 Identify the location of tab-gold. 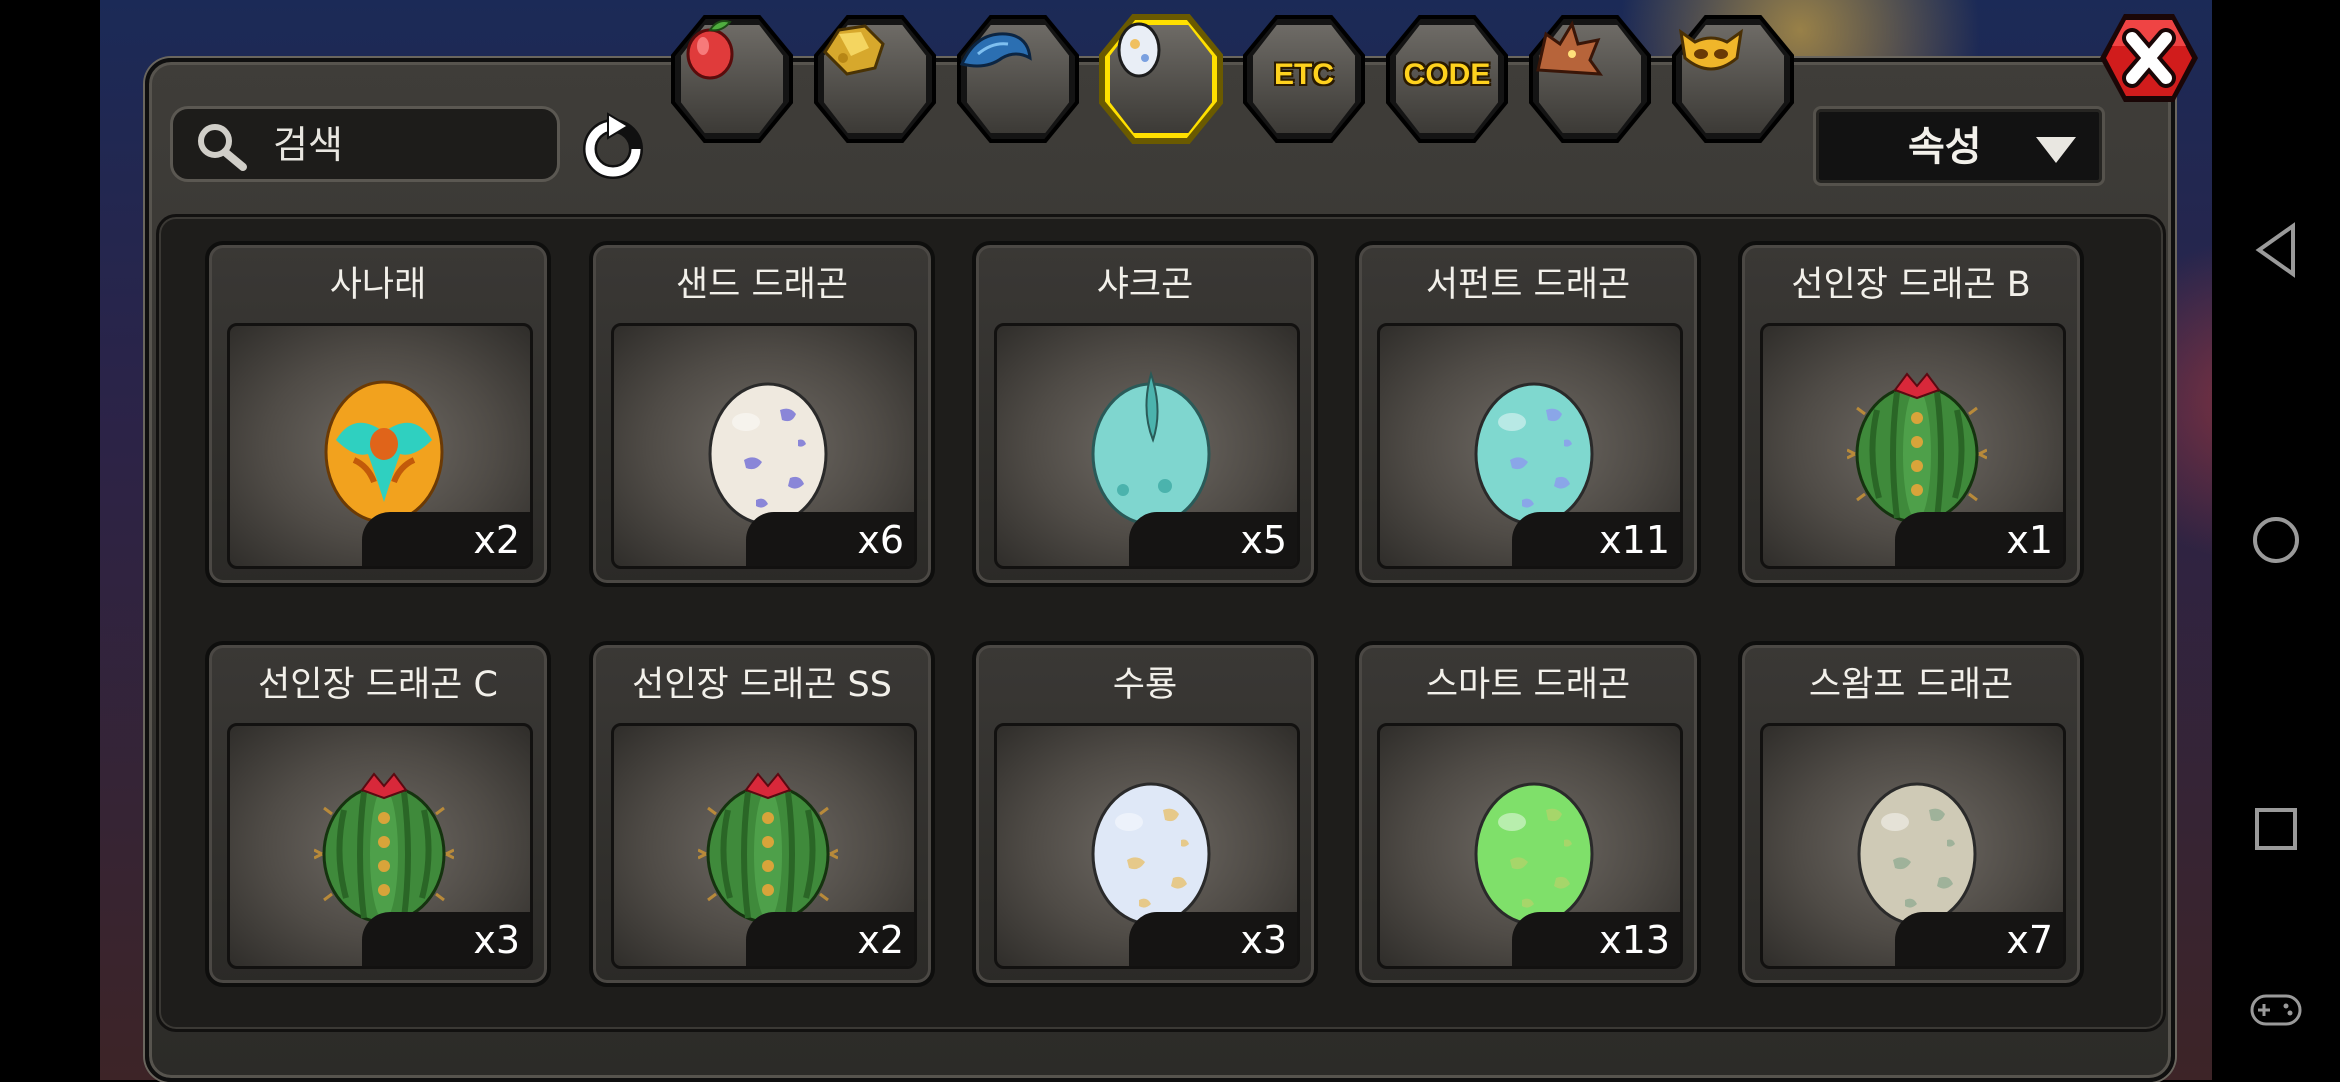
(875, 79).